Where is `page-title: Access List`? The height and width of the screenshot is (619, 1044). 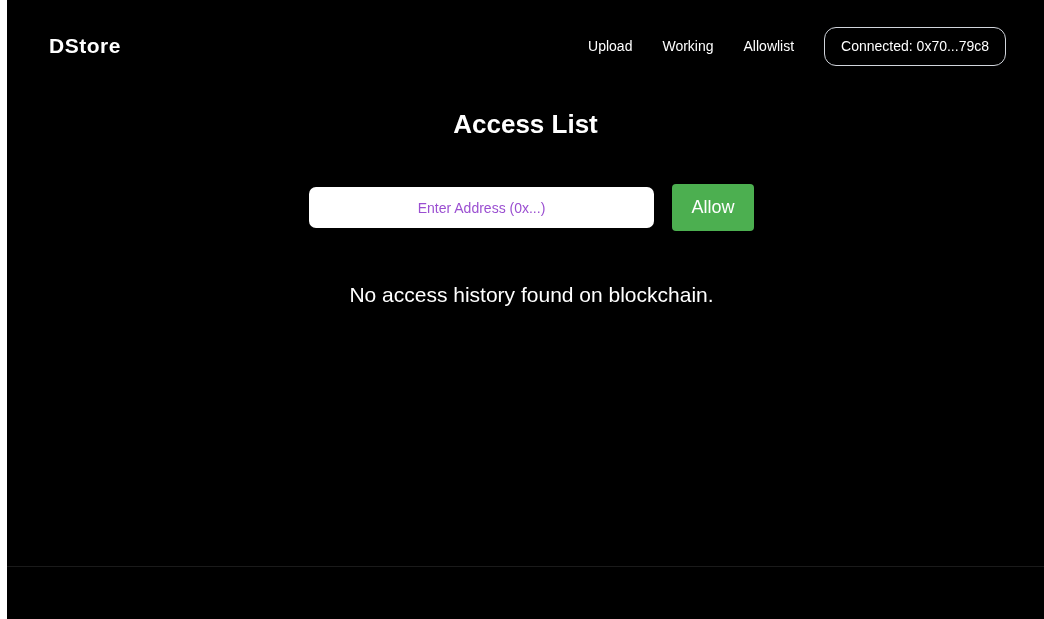
page-title: Access List is located at coordinates (525, 124).